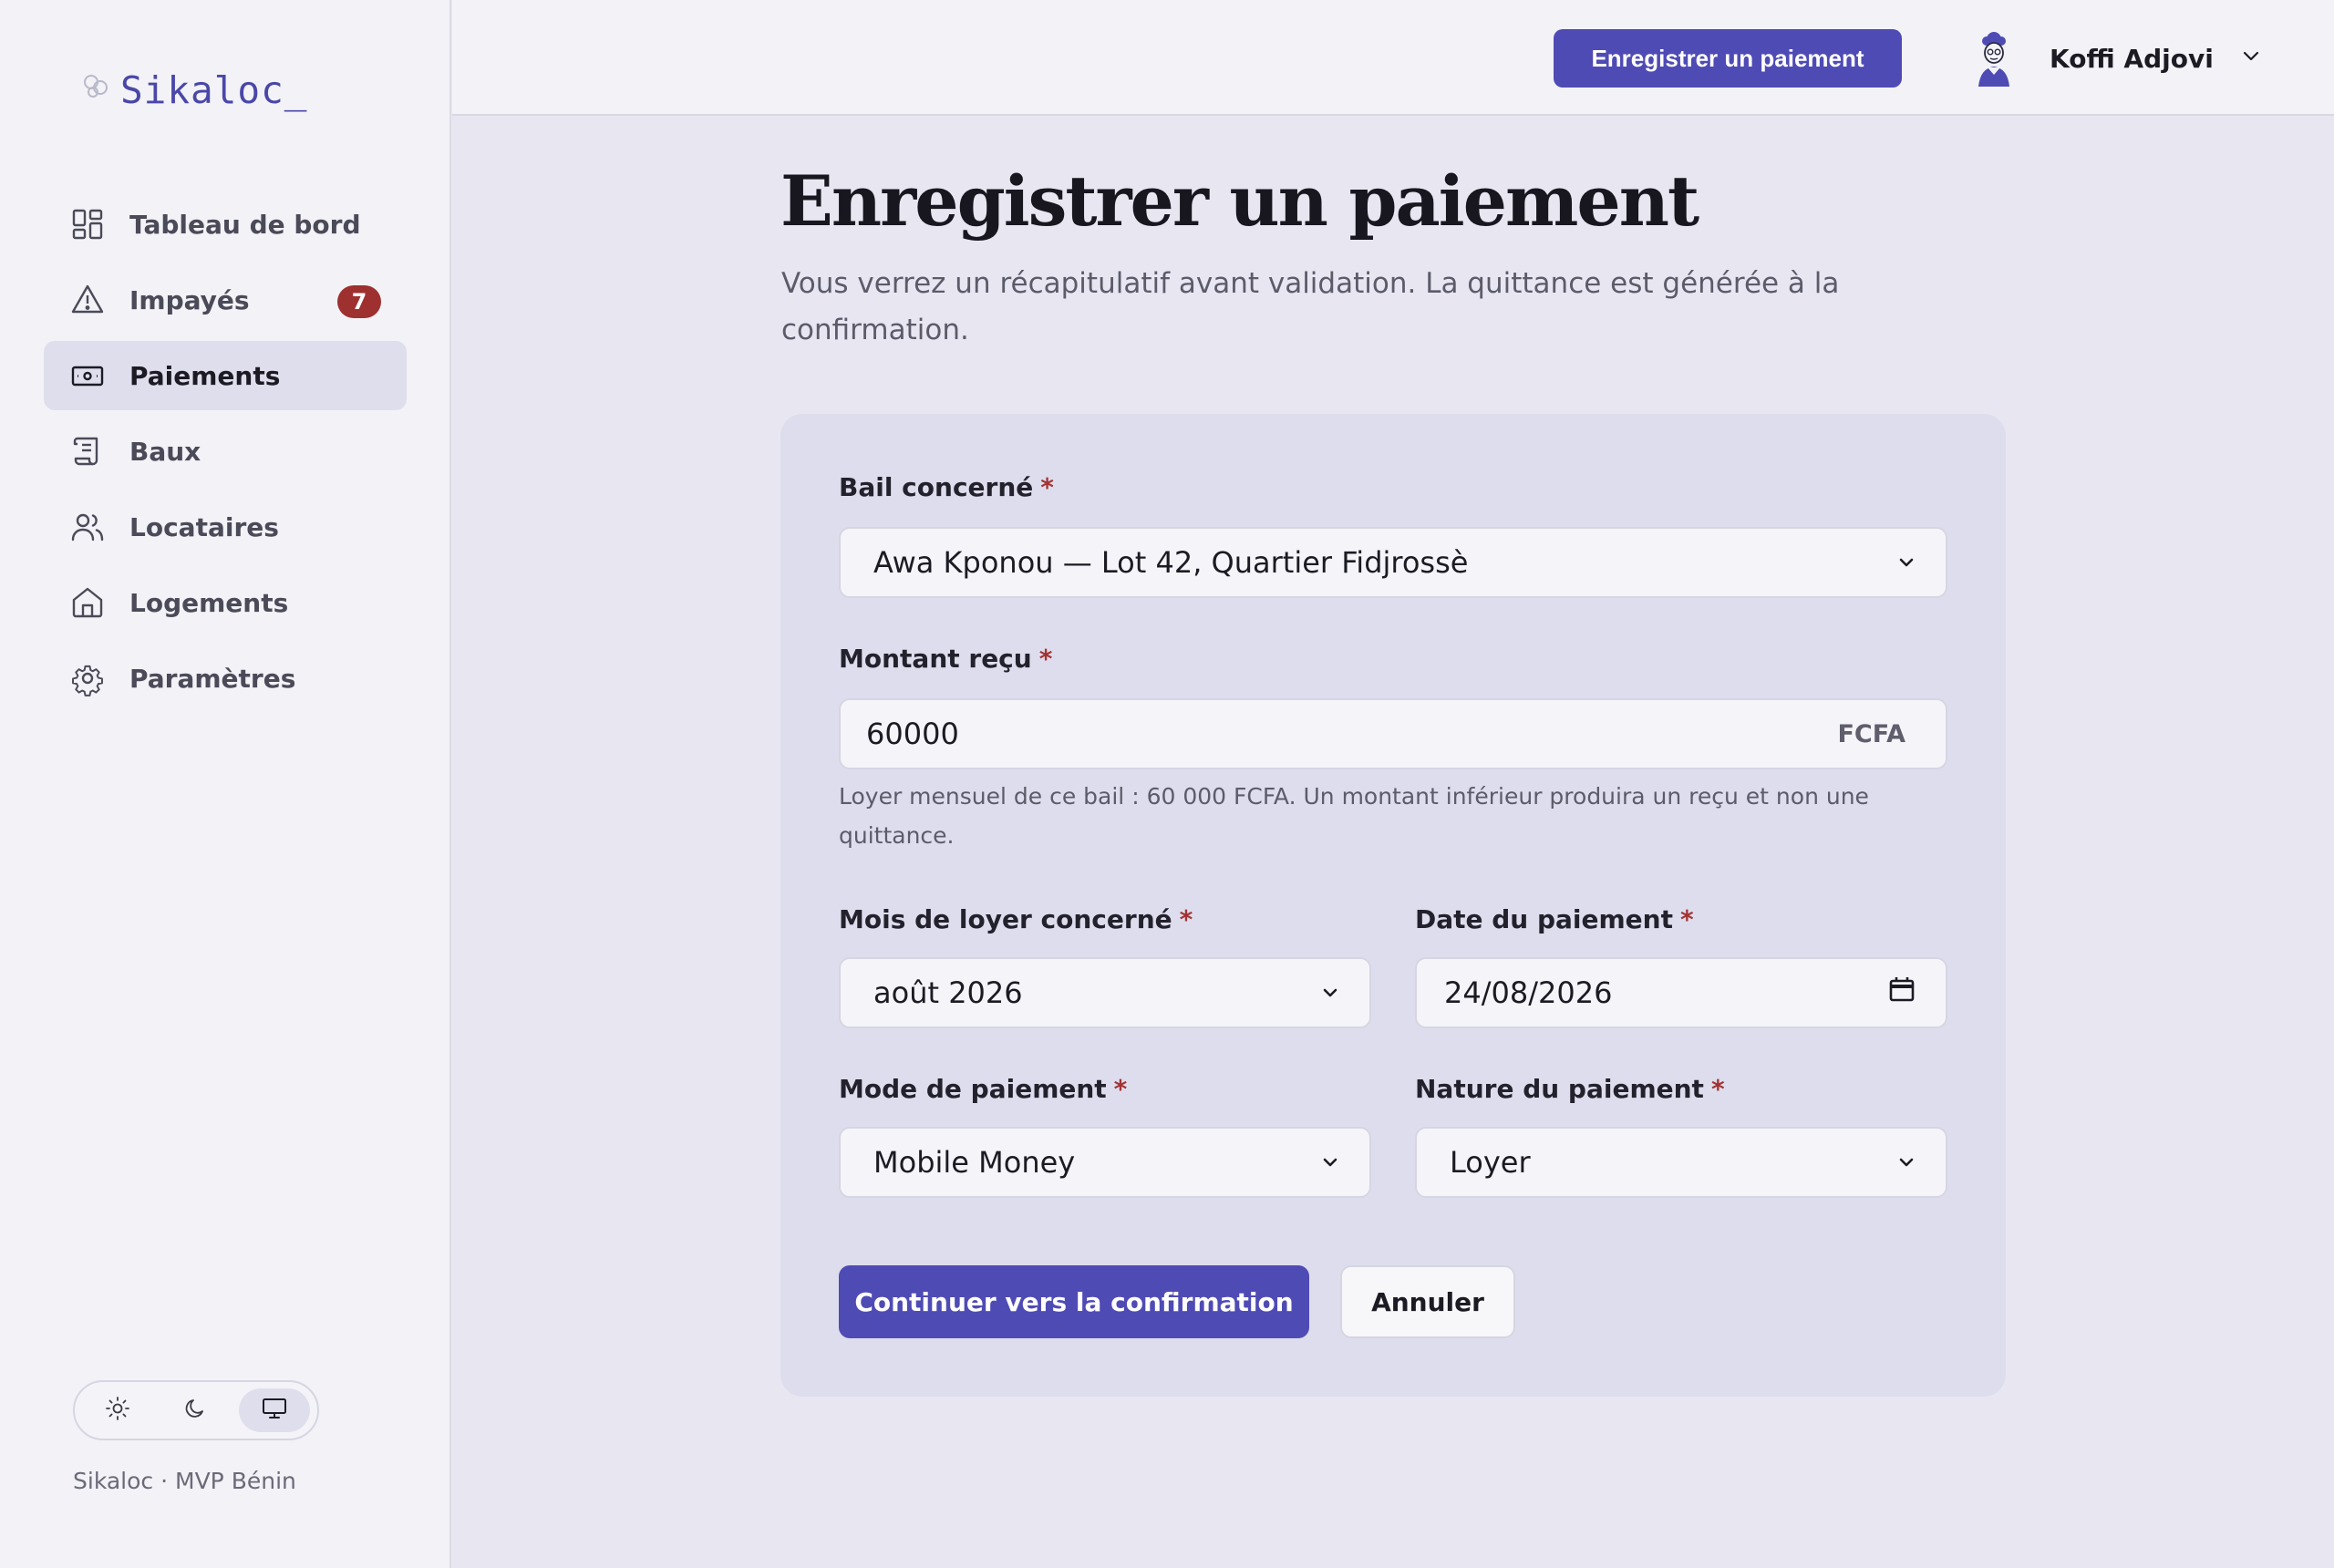 The height and width of the screenshot is (1568, 2334). What do you see at coordinates (88, 300) in the screenshot?
I see `warning-icon` at bounding box center [88, 300].